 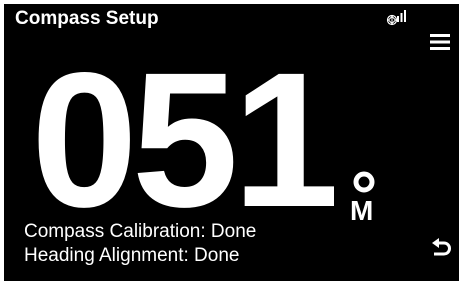 I want to click on hamburger-menu-icon, so click(x=440, y=42).